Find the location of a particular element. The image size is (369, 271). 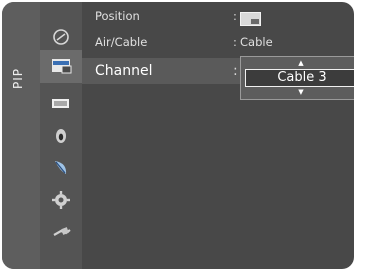

menu-title-strip: PIP is located at coordinates (21, 135).